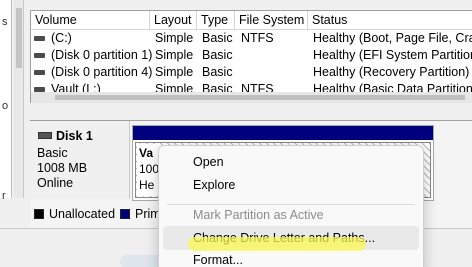  What do you see at coordinates (45, 135) in the screenshot?
I see `disk-icon` at bounding box center [45, 135].